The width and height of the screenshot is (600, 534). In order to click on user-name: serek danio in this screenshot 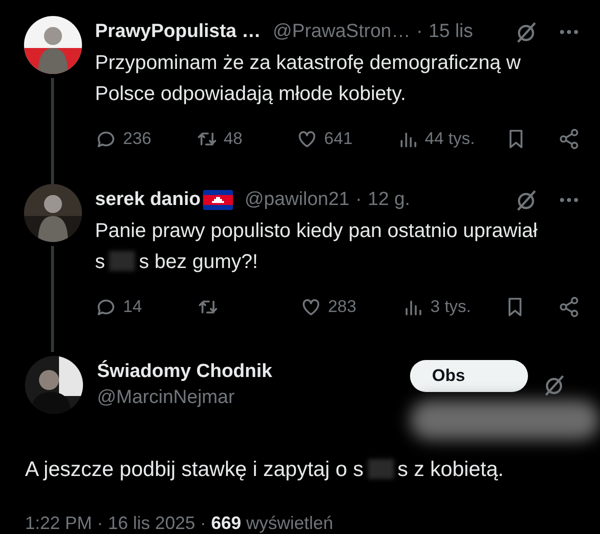, I will do `click(148, 200)`.